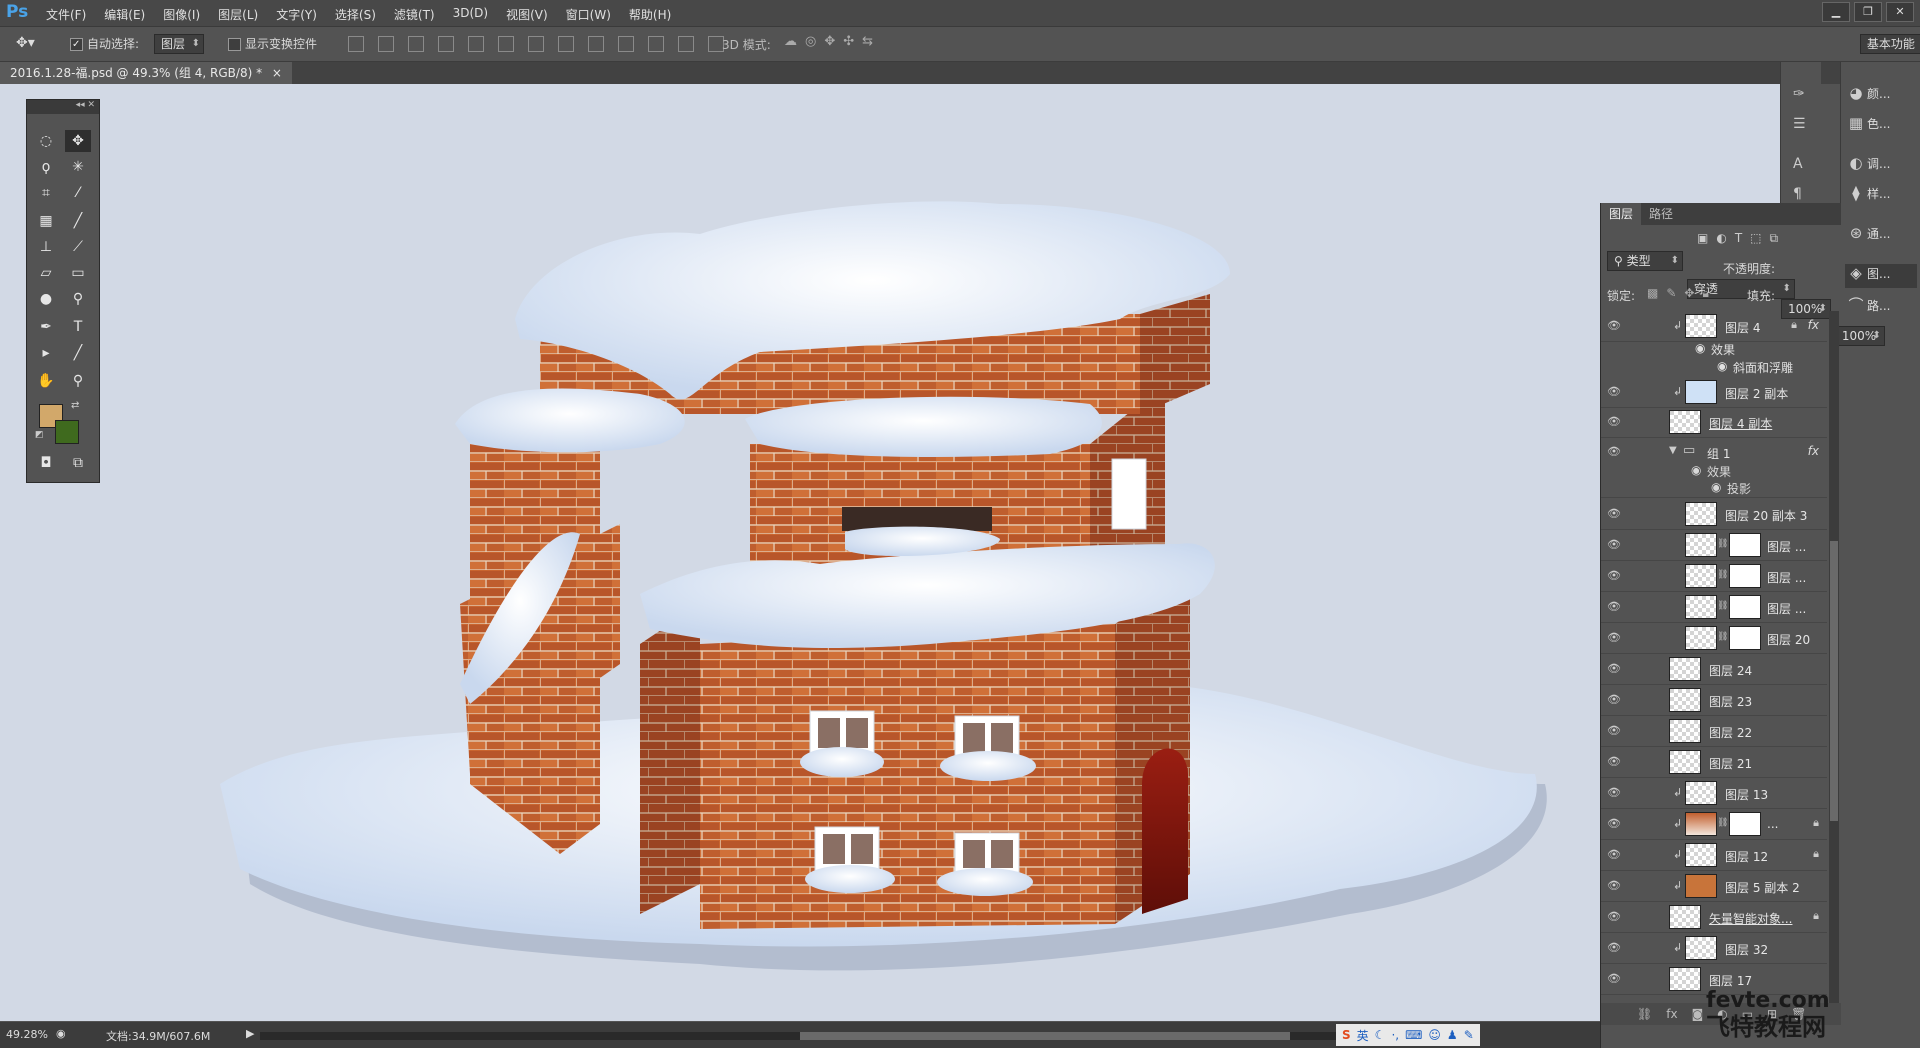 The width and height of the screenshot is (1920, 1048). I want to click on background-color-swatch, so click(67, 432).